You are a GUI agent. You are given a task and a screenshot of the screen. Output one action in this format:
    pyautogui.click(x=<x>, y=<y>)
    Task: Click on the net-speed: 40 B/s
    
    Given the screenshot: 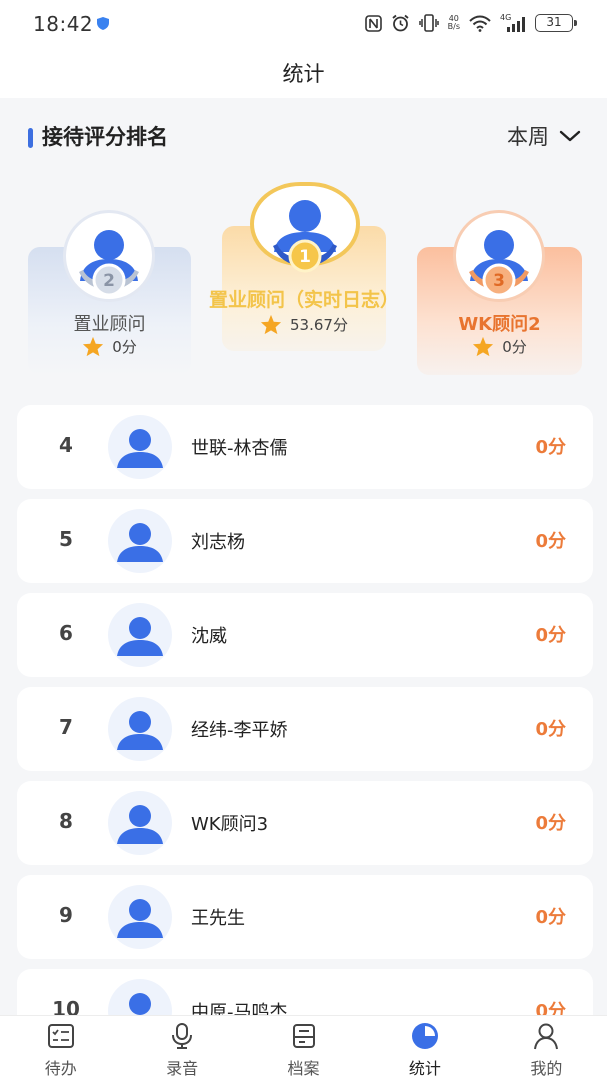 What is the action you would take?
    pyautogui.click(x=453, y=22)
    